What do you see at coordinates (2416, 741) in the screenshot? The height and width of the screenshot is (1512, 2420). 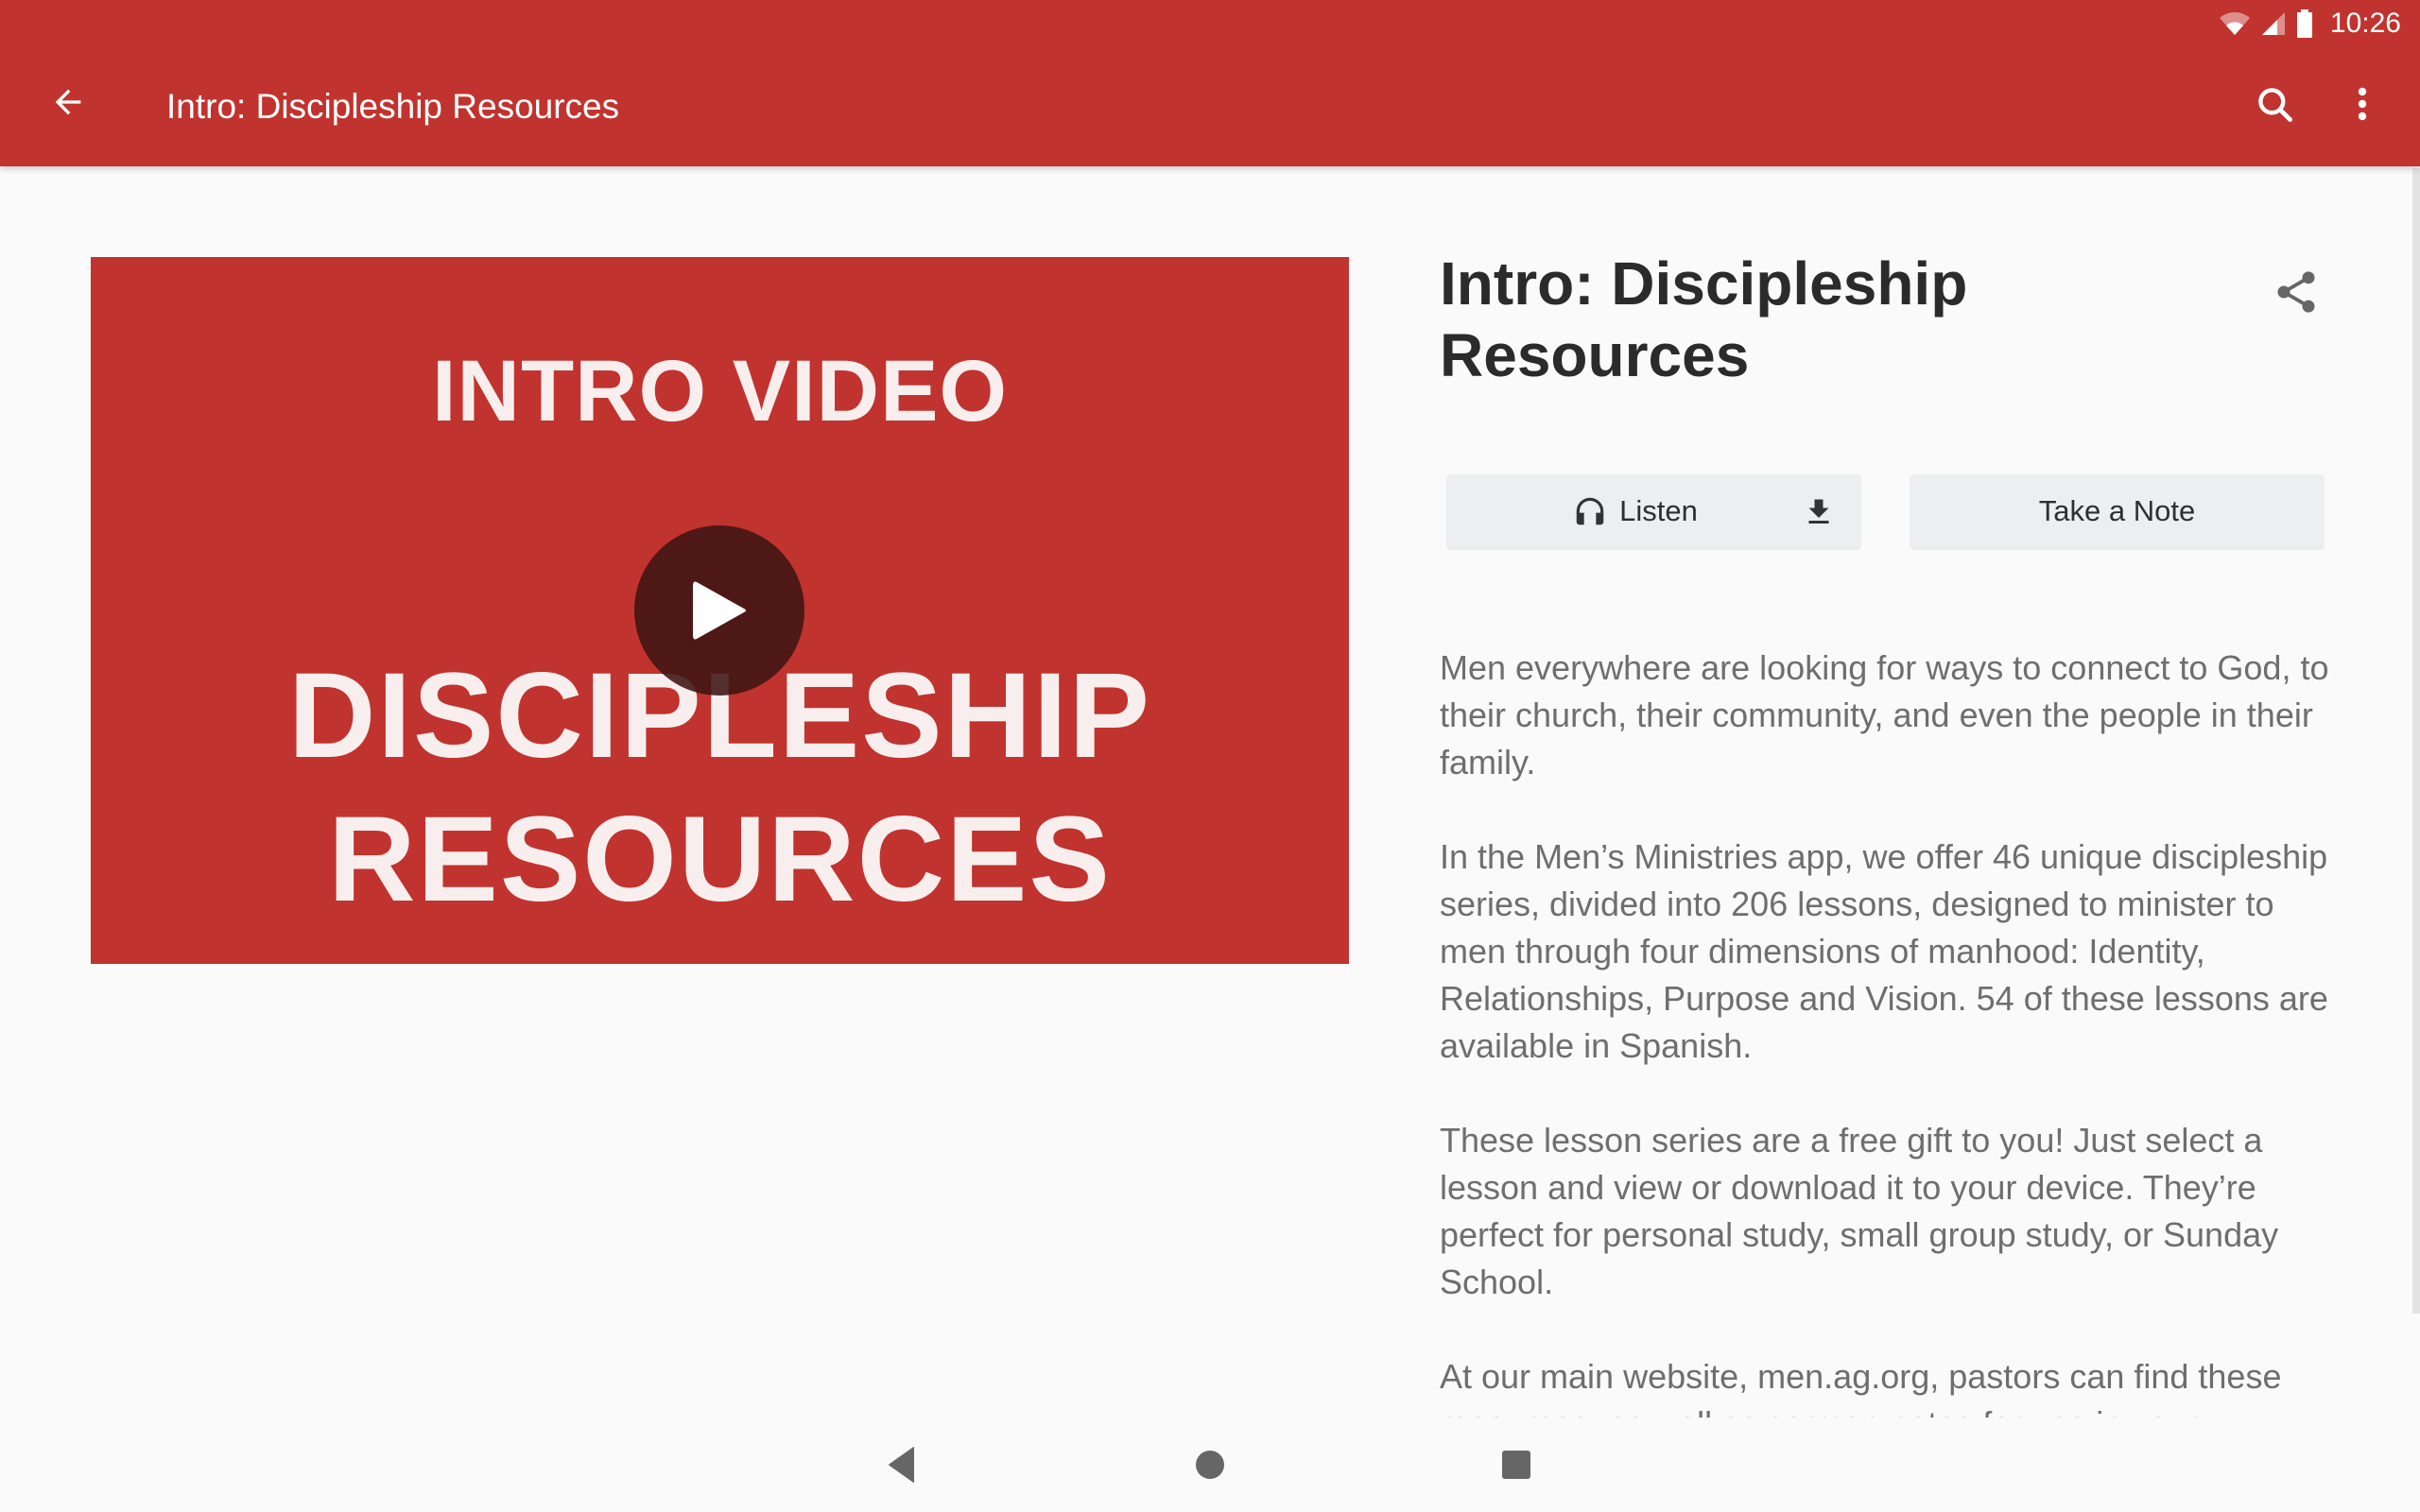 I see `scrollbar` at bounding box center [2416, 741].